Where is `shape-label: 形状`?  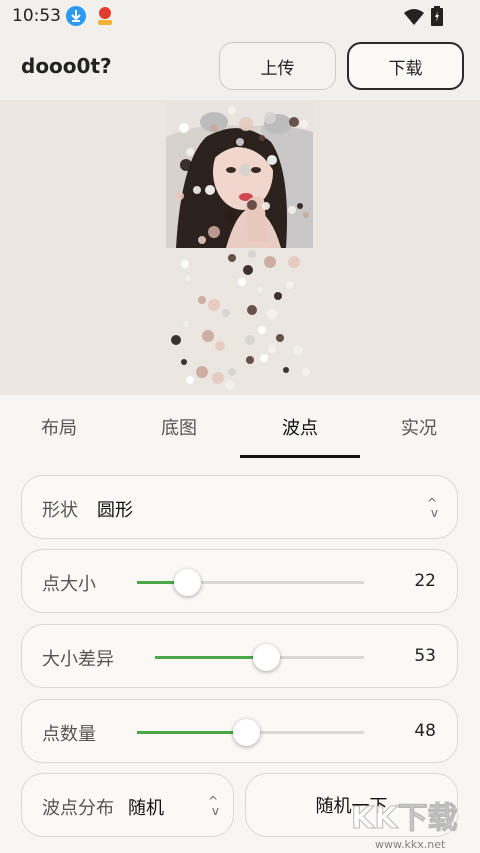
shape-label: 形状 is located at coordinates (60, 510).